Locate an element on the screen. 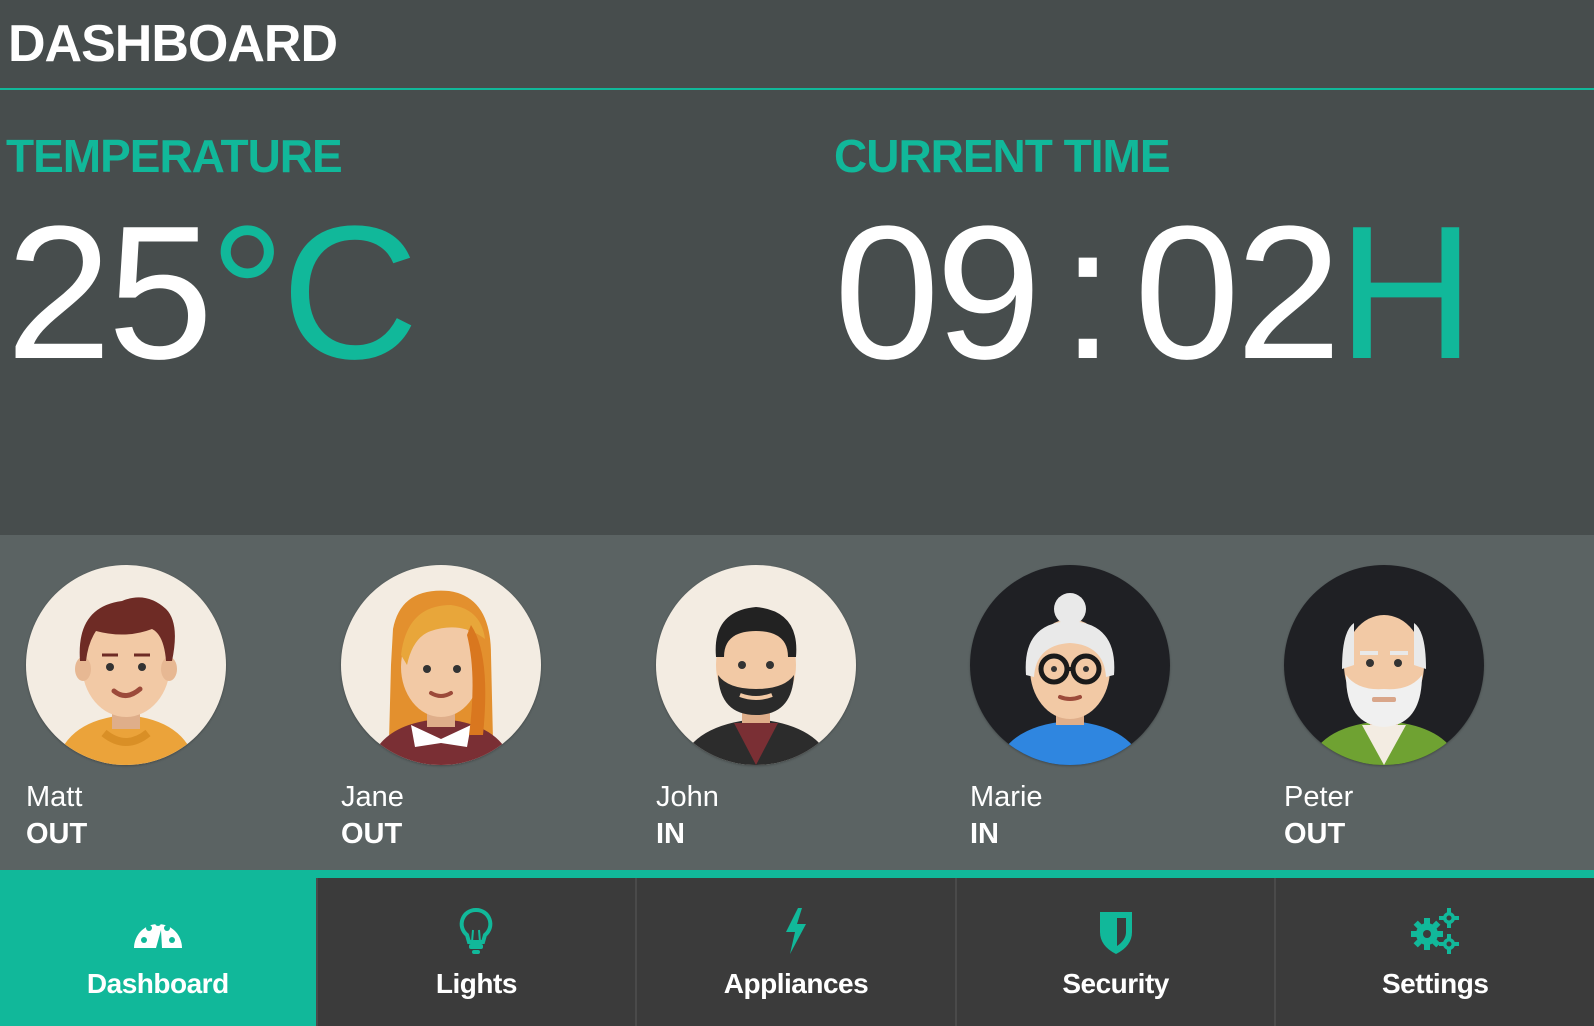 The height and width of the screenshot is (1026, 1594). nav-item-appliances: Appliances is located at coordinates (795, 952).